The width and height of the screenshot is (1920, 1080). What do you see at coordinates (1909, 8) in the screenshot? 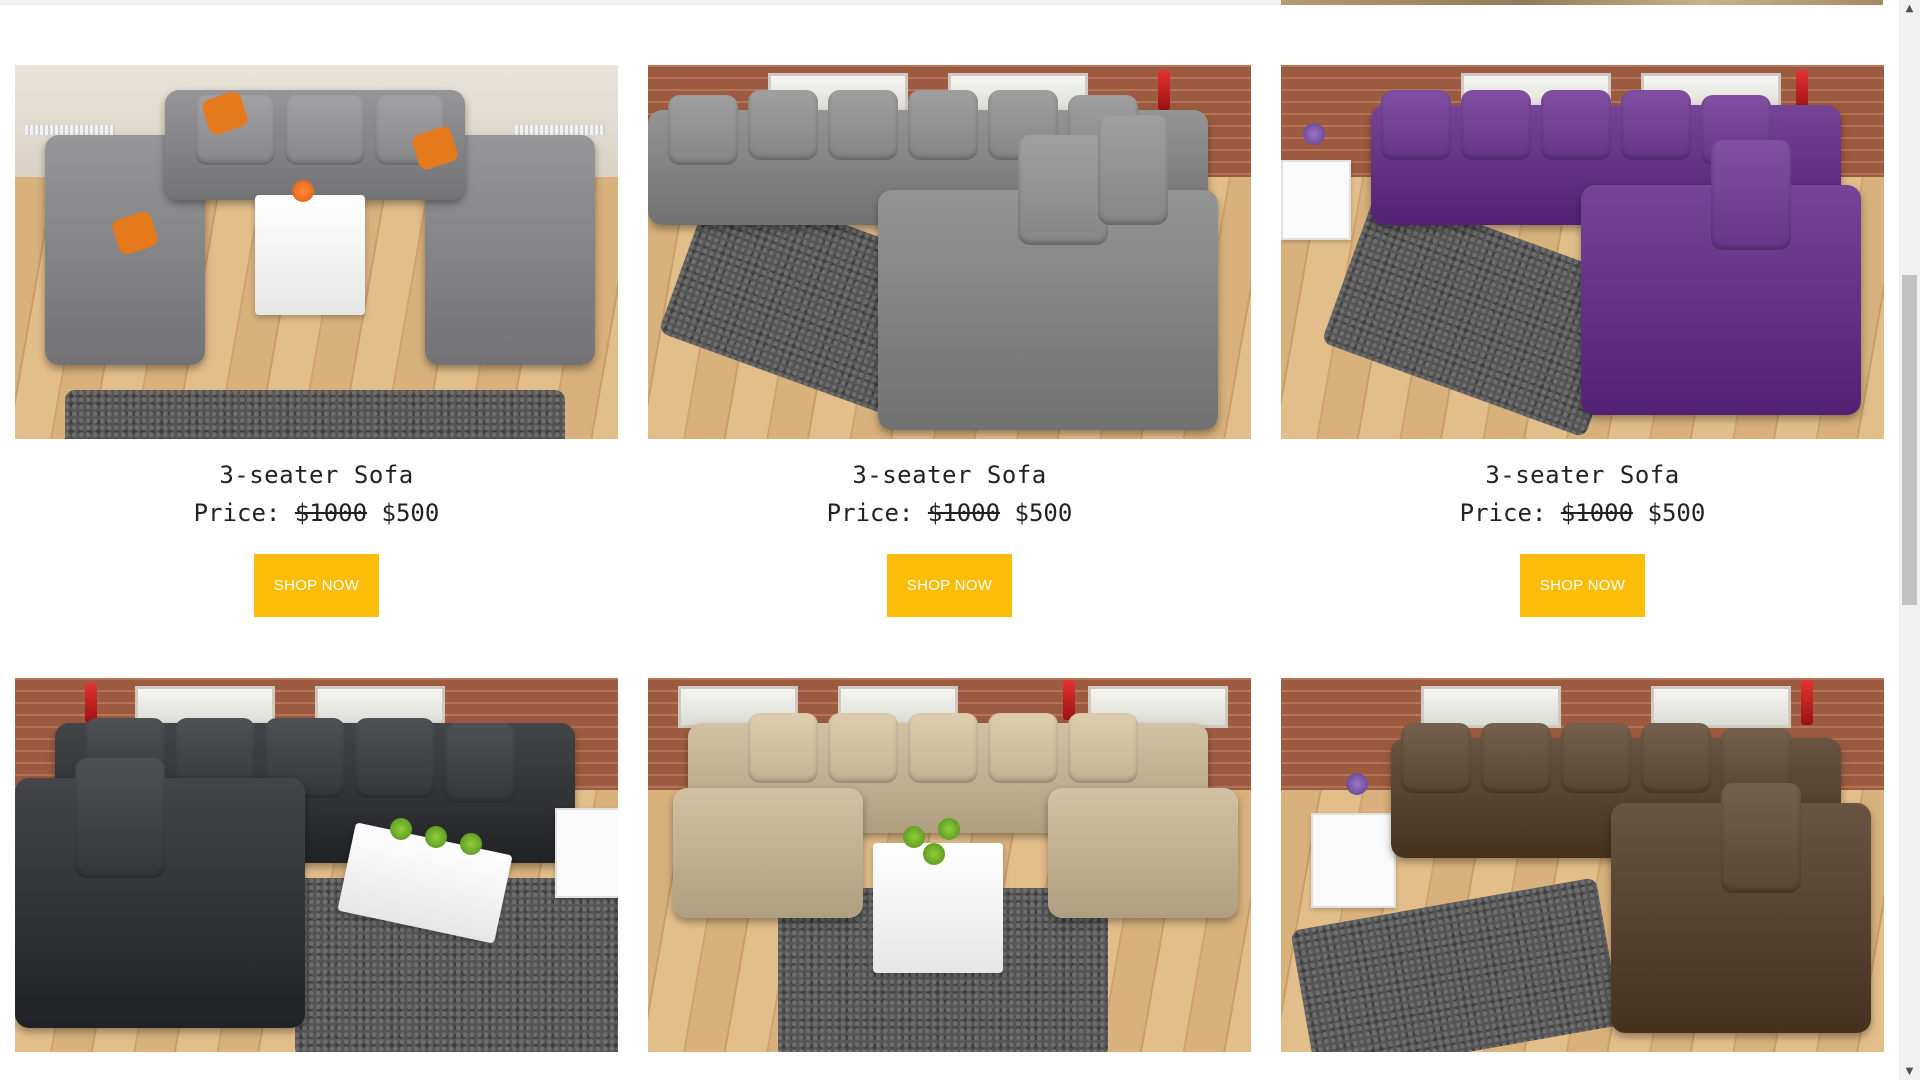
I see `scroll-up-arrow-icon: ▲` at bounding box center [1909, 8].